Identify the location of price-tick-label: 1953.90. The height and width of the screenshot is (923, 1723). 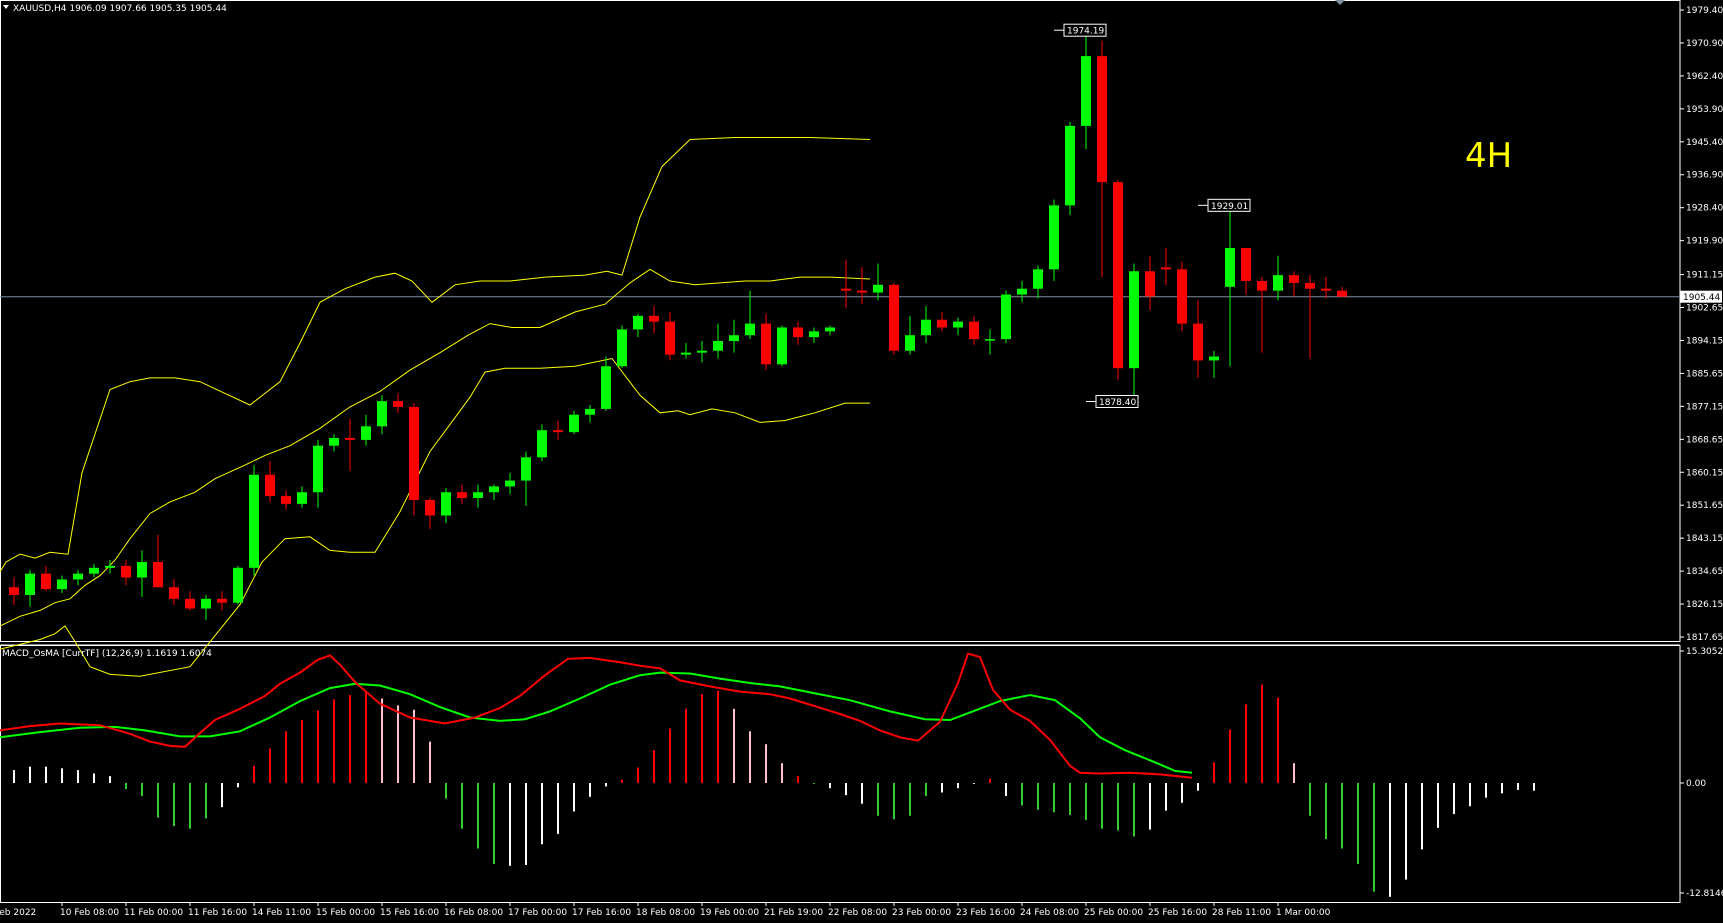
(1704, 110).